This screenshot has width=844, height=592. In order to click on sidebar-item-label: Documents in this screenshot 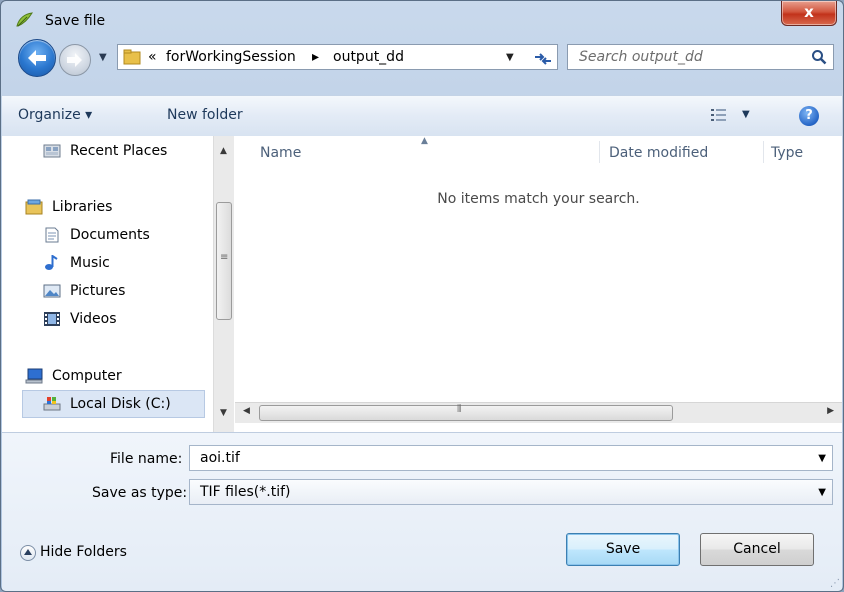, I will do `click(110, 235)`.